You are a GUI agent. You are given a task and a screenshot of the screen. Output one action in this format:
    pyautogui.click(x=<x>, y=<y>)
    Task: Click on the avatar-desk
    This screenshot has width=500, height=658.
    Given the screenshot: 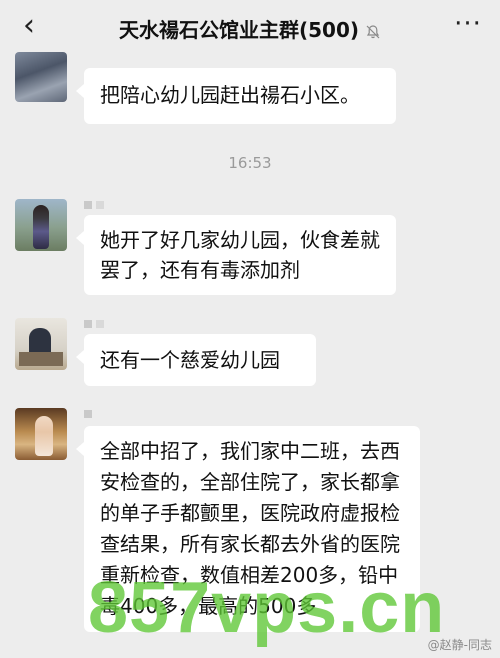 What is the action you would take?
    pyautogui.click(x=41, y=359)
    